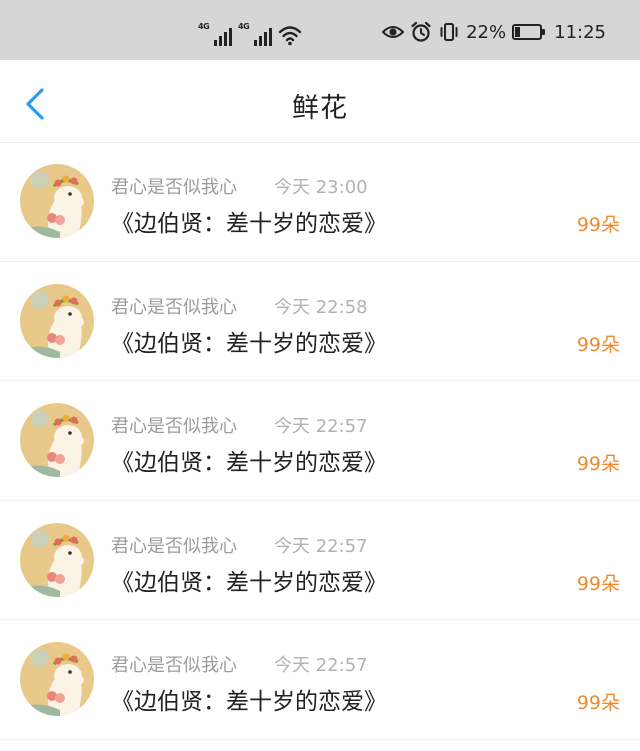 The height and width of the screenshot is (751, 640). I want to click on battery-level, so click(518, 32).